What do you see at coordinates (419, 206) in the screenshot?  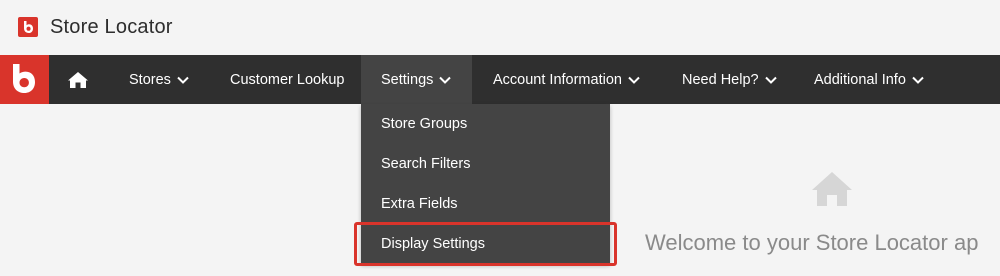 I see `menu-item-extra-fields: Extra Fields` at bounding box center [419, 206].